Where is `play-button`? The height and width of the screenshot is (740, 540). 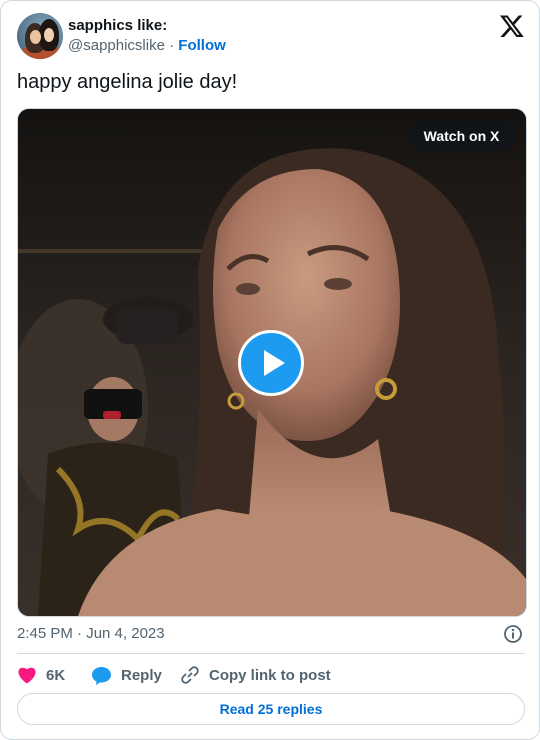
play-button is located at coordinates (271, 363).